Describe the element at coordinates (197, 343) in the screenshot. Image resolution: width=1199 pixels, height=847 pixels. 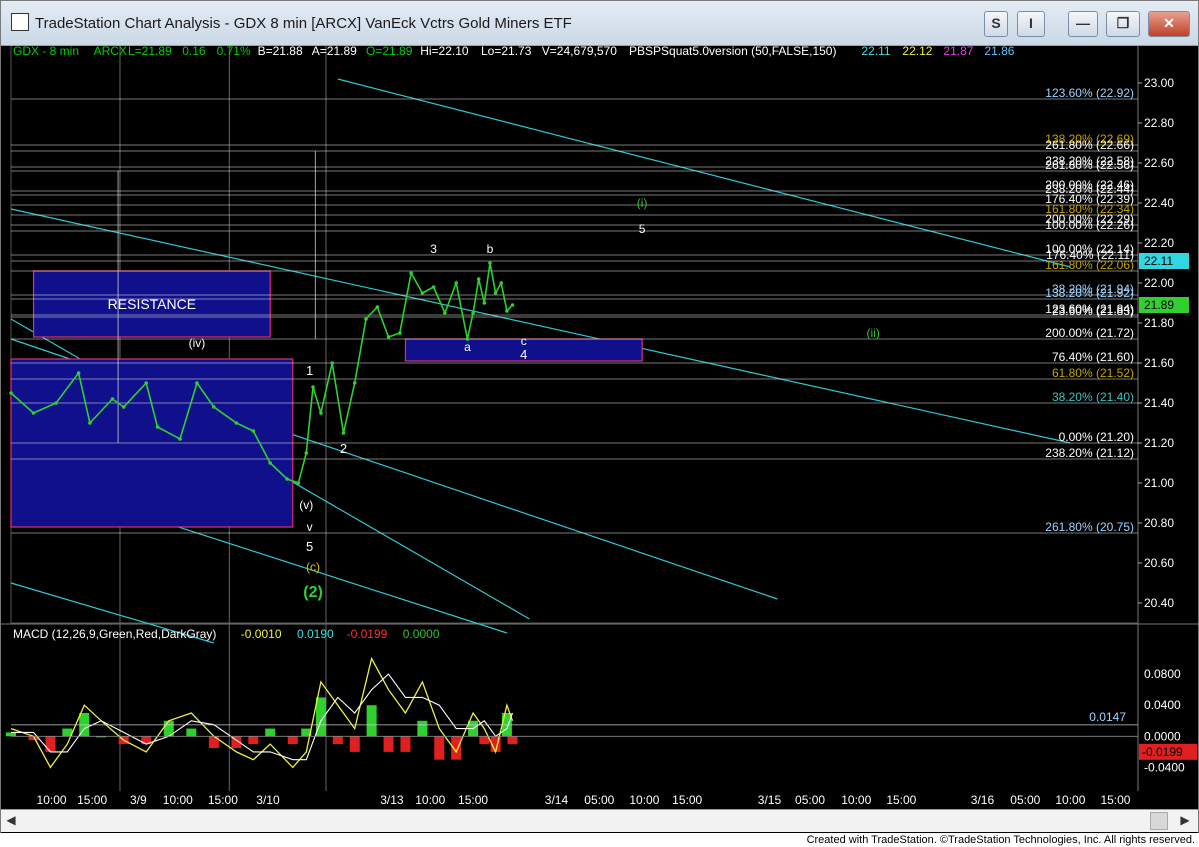
I see `wave-label: (iv)` at that location.